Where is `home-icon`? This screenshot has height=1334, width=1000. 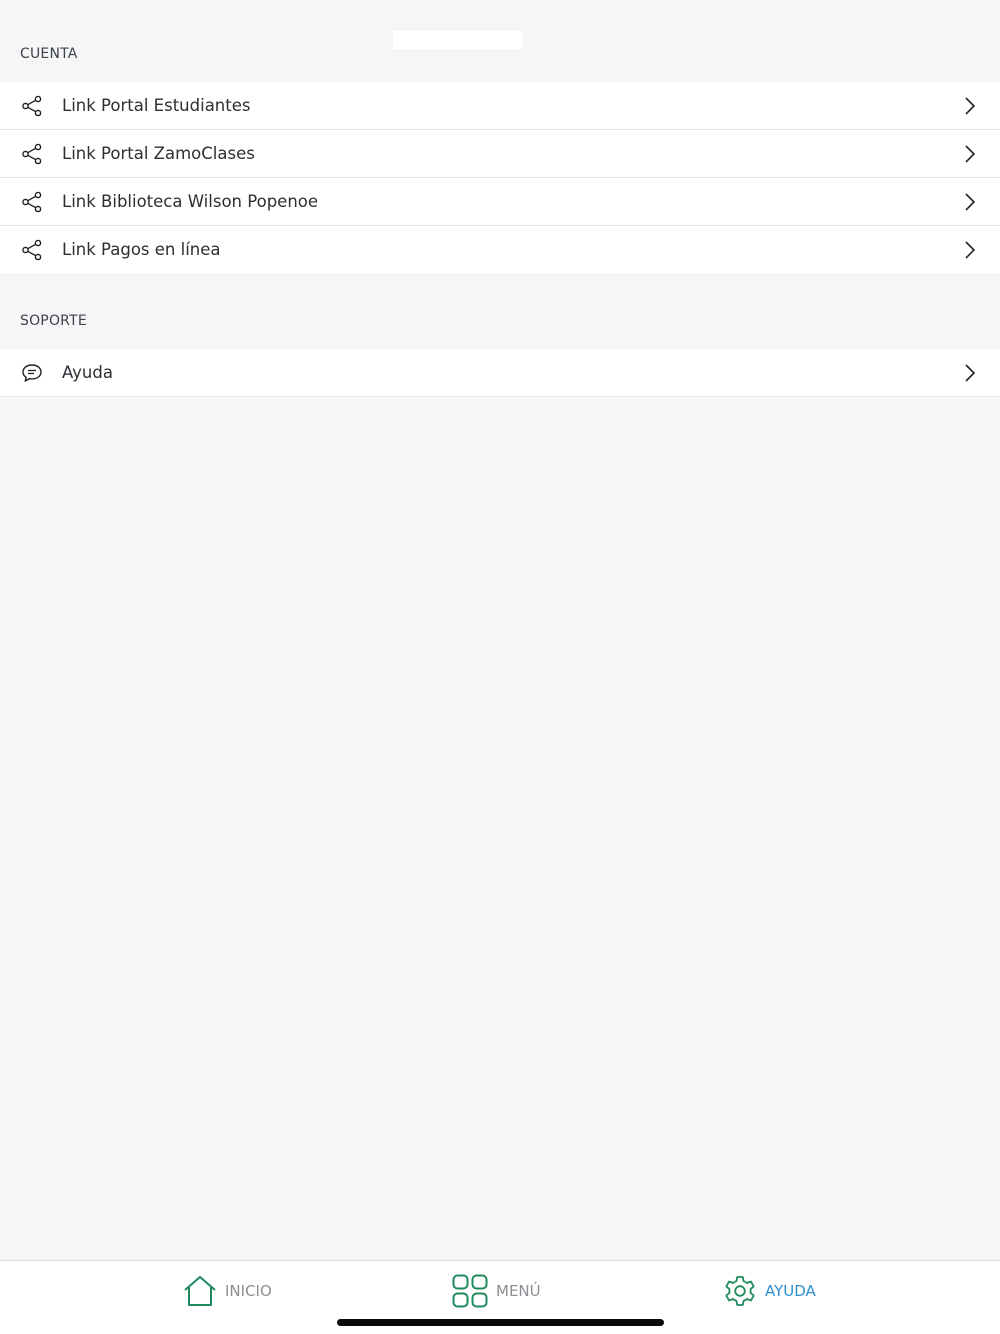 home-icon is located at coordinates (200, 1291).